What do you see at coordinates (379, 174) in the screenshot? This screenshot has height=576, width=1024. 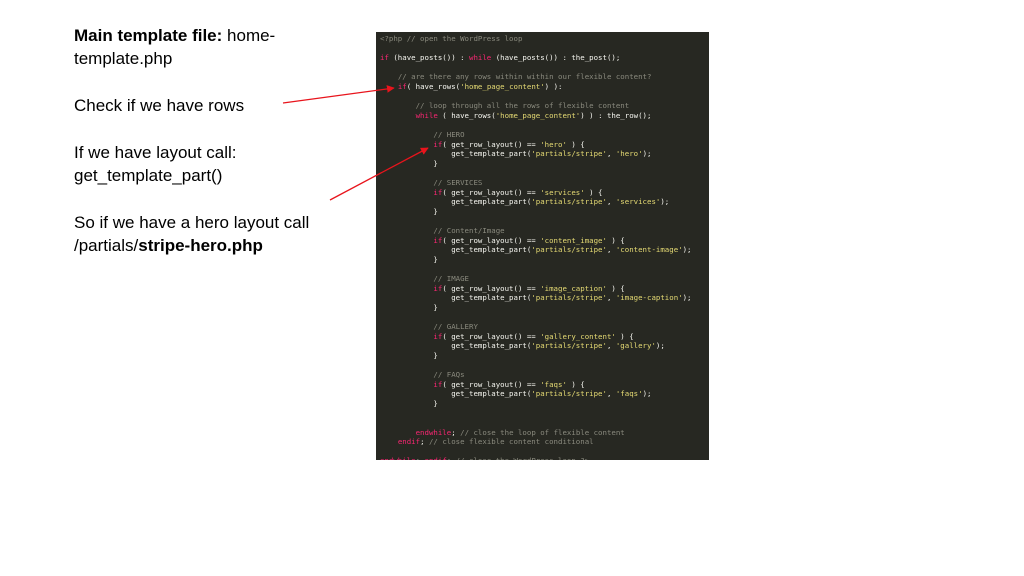 I see `arrow-layout-call` at bounding box center [379, 174].